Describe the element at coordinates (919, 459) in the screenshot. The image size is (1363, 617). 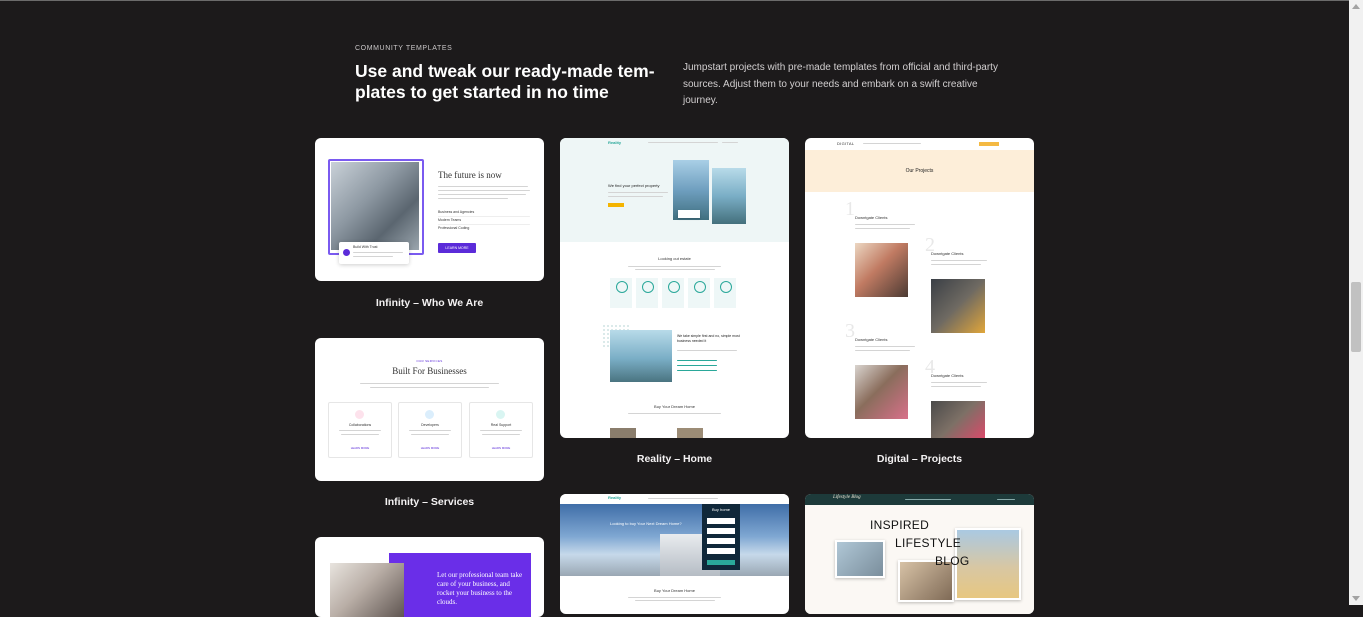
I see `template-title: Digital – Projects` at that location.